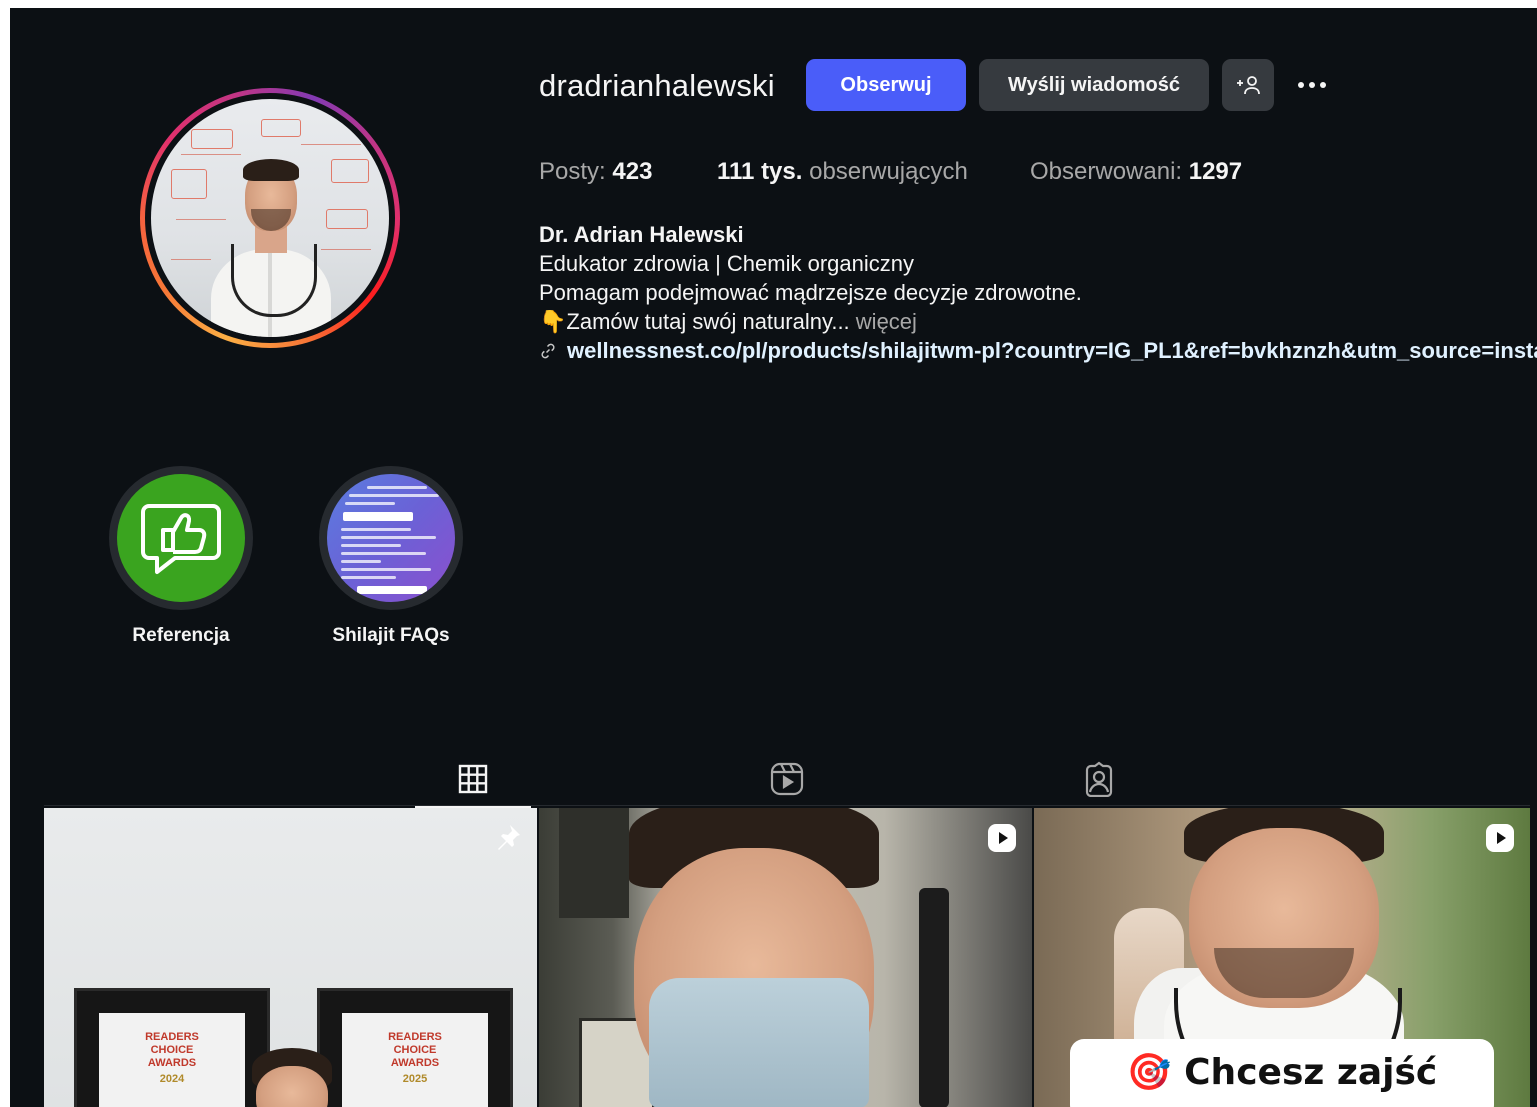 This screenshot has height=1107, width=1537. I want to click on follow-button: Obserwuj, so click(886, 85).